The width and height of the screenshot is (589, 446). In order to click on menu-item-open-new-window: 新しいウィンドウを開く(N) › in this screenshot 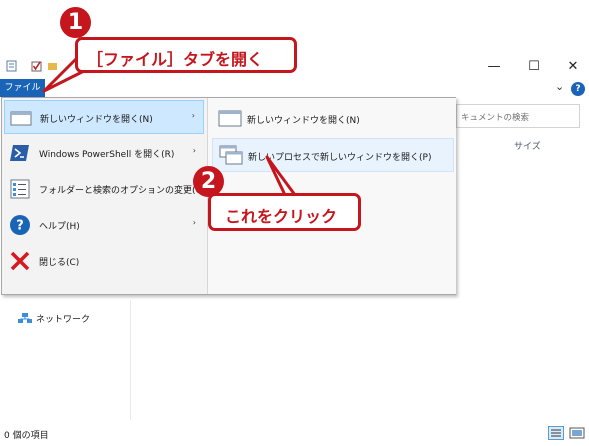, I will do `click(104, 117)`.